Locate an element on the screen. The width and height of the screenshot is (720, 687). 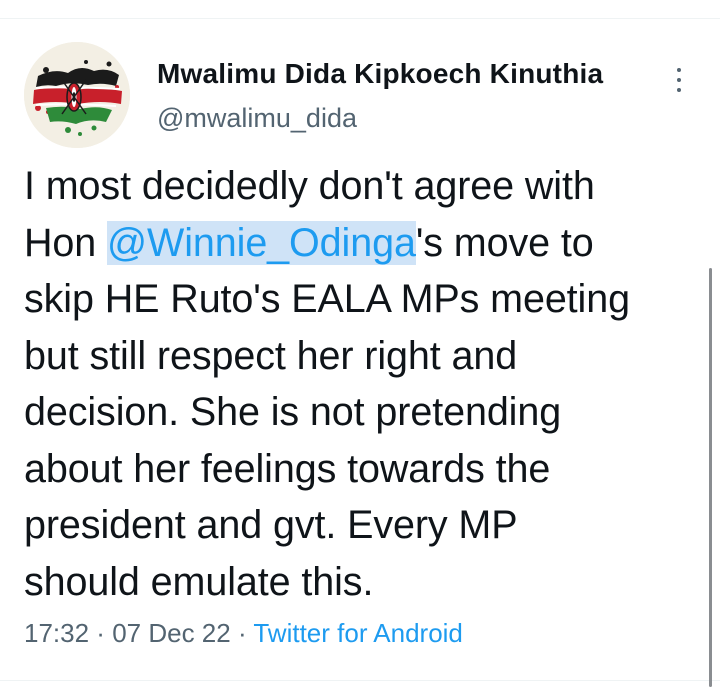
display-name: Mwalimu Dida Kipkoech Kinuthia is located at coordinates (380, 74).